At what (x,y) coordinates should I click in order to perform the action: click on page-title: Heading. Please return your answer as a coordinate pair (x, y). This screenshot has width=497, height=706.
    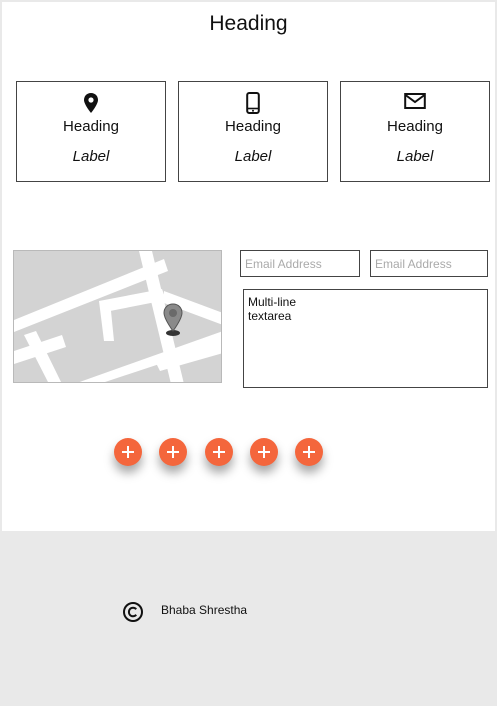
    Looking at the image, I should click on (248, 23).